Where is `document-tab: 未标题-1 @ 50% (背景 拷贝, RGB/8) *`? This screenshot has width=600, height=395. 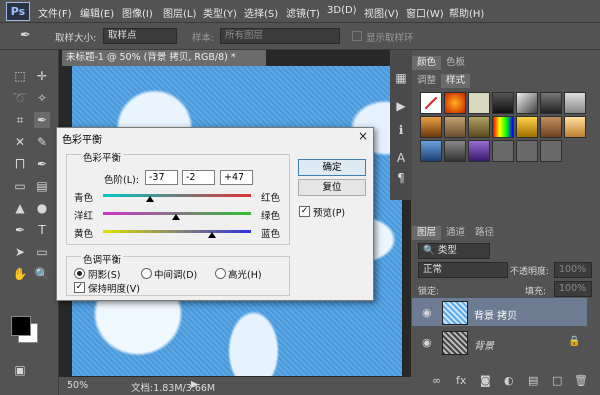 document-tab: 未标题-1 @ 50% (背景 拷贝, RGB/8) * is located at coordinates (164, 58).